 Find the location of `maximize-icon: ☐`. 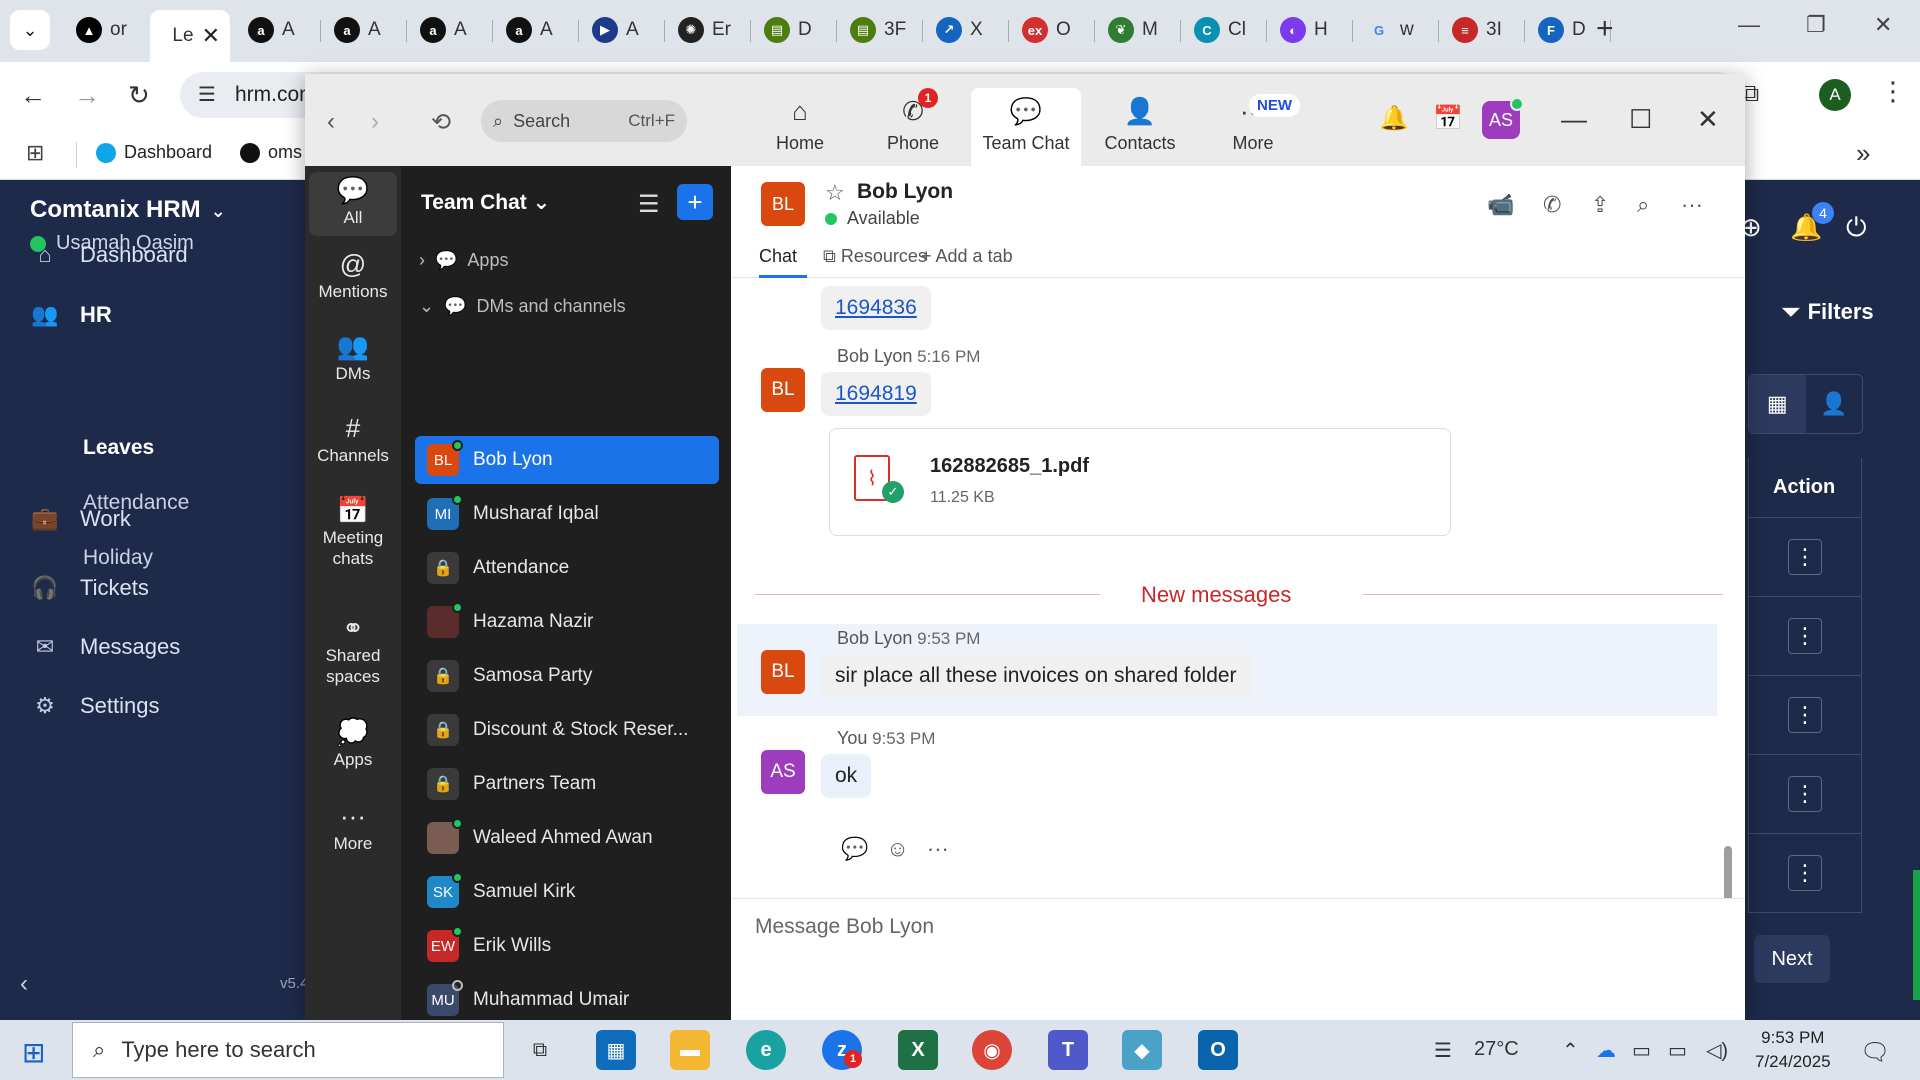

maximize-icon: ☐ is located at coordinates (1640, 119).